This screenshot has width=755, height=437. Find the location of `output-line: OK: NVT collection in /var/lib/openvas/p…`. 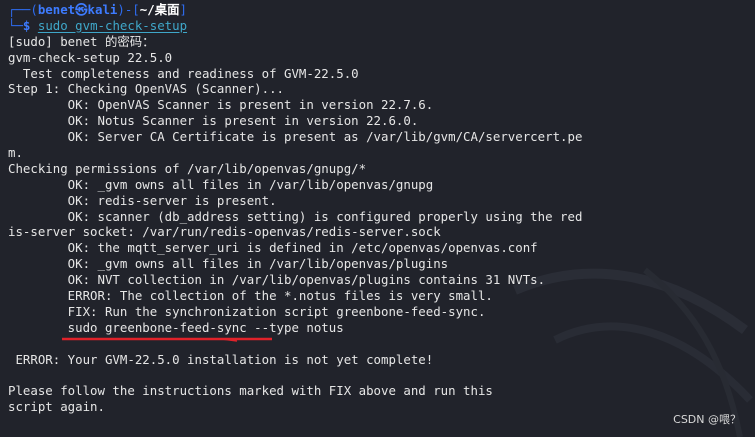

output-line: OK: NVT collection in /var/lib/openvas/p… is located at coordinates (277, 280).